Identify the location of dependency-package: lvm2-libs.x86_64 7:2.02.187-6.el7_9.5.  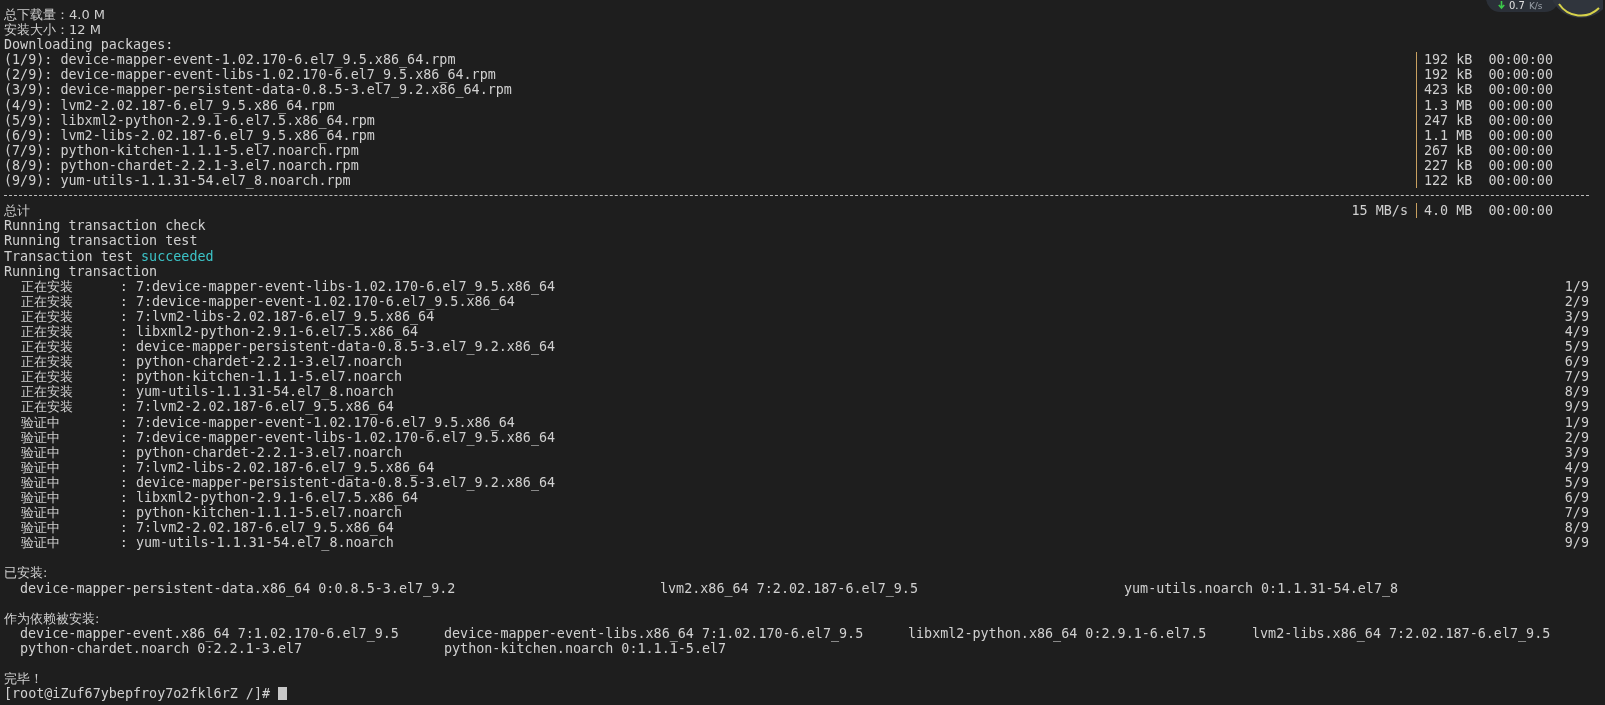
(1402, 633).